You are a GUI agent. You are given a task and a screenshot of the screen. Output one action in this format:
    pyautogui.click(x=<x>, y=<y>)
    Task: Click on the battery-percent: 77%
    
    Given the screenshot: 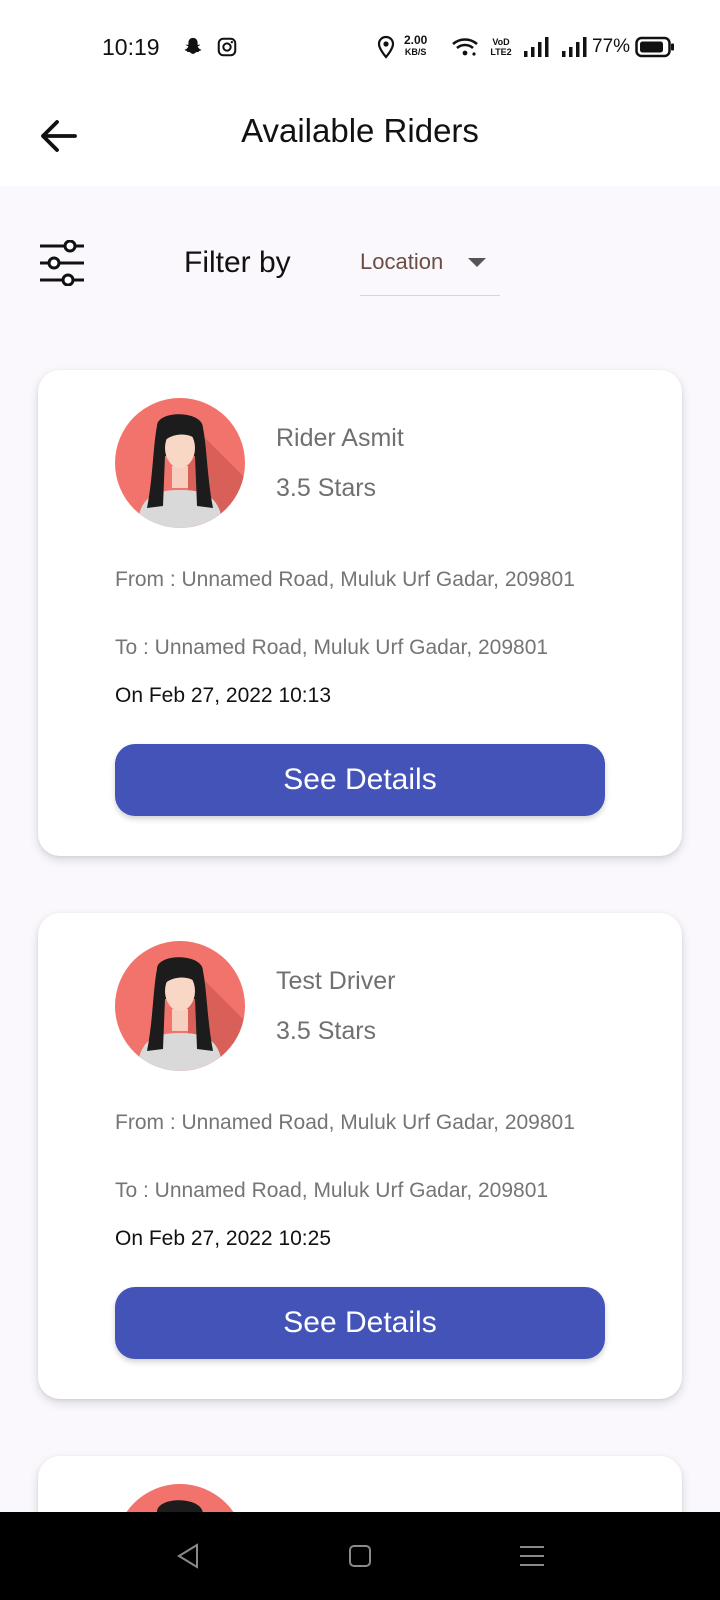 What is the action you would take?
    pyautogui.click(x=611, y=46)
    